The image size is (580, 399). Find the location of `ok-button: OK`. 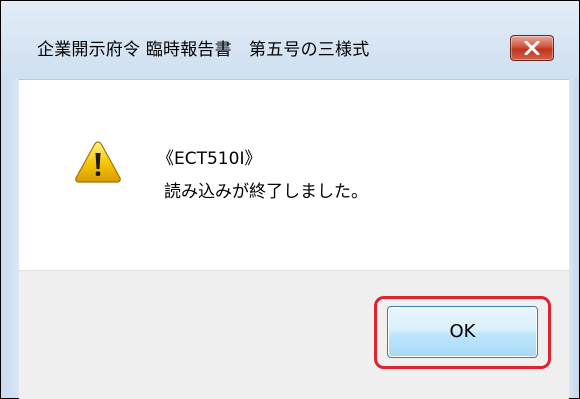

ok-button: OK is located at coordinates (462, 332).